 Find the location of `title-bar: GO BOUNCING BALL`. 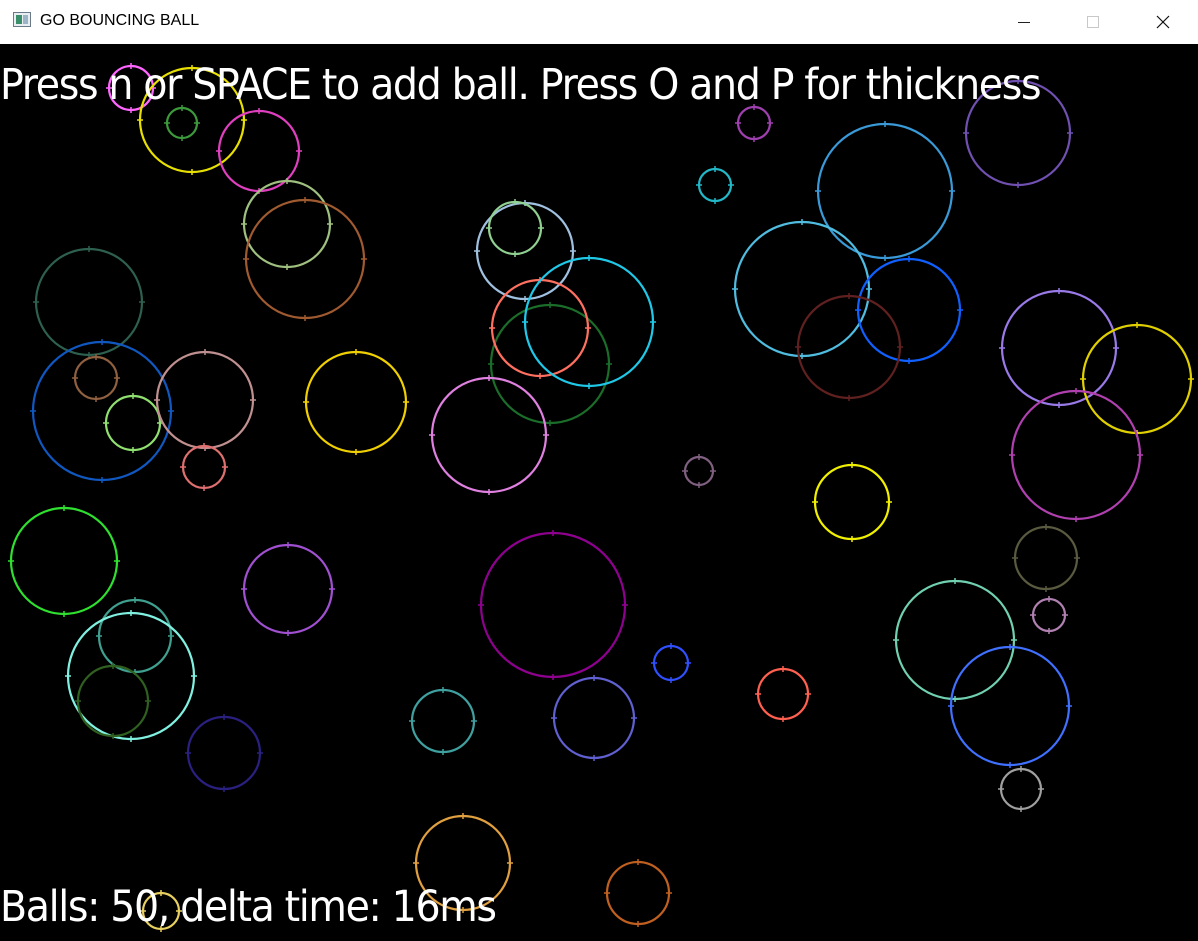

title-bar: GO BOUNCING BALL is located at coordinates (599, 22).